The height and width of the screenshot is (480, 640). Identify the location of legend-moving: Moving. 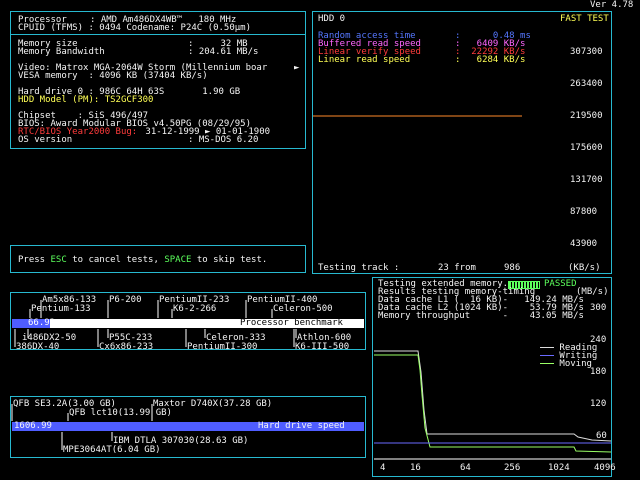
(566, 364).